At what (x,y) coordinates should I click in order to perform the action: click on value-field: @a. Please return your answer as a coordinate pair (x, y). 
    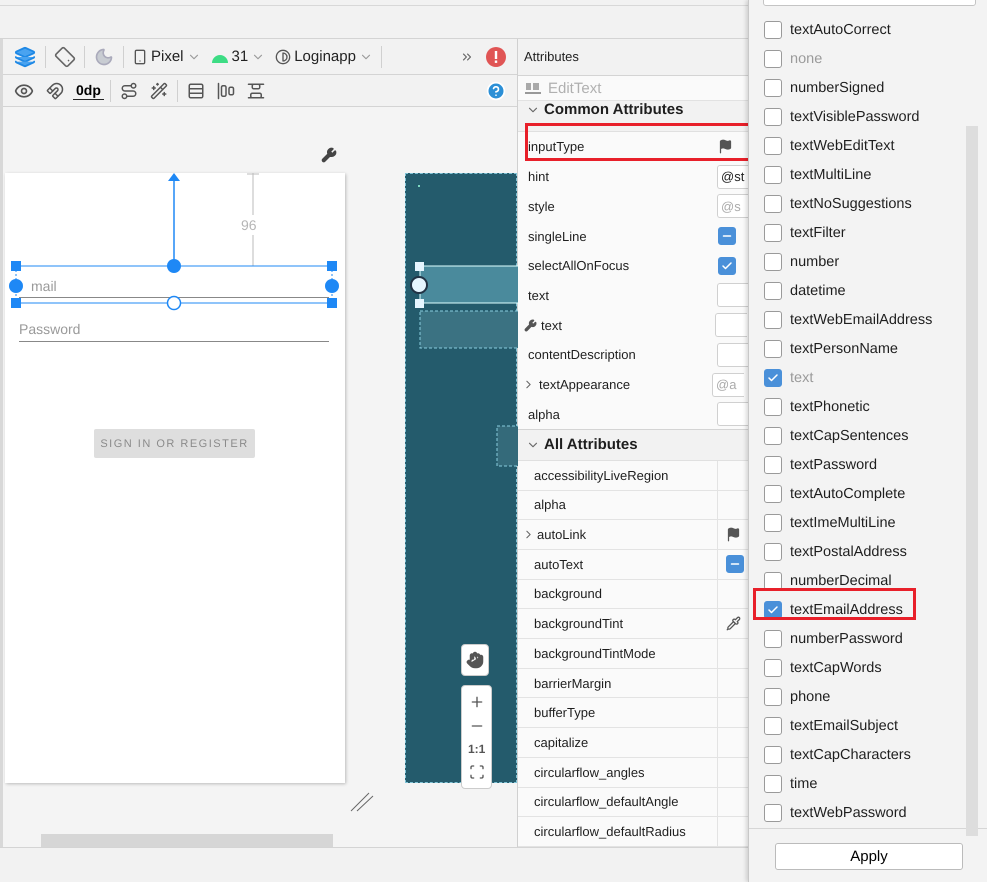
    Looking at the image, I should click on (728, 384).